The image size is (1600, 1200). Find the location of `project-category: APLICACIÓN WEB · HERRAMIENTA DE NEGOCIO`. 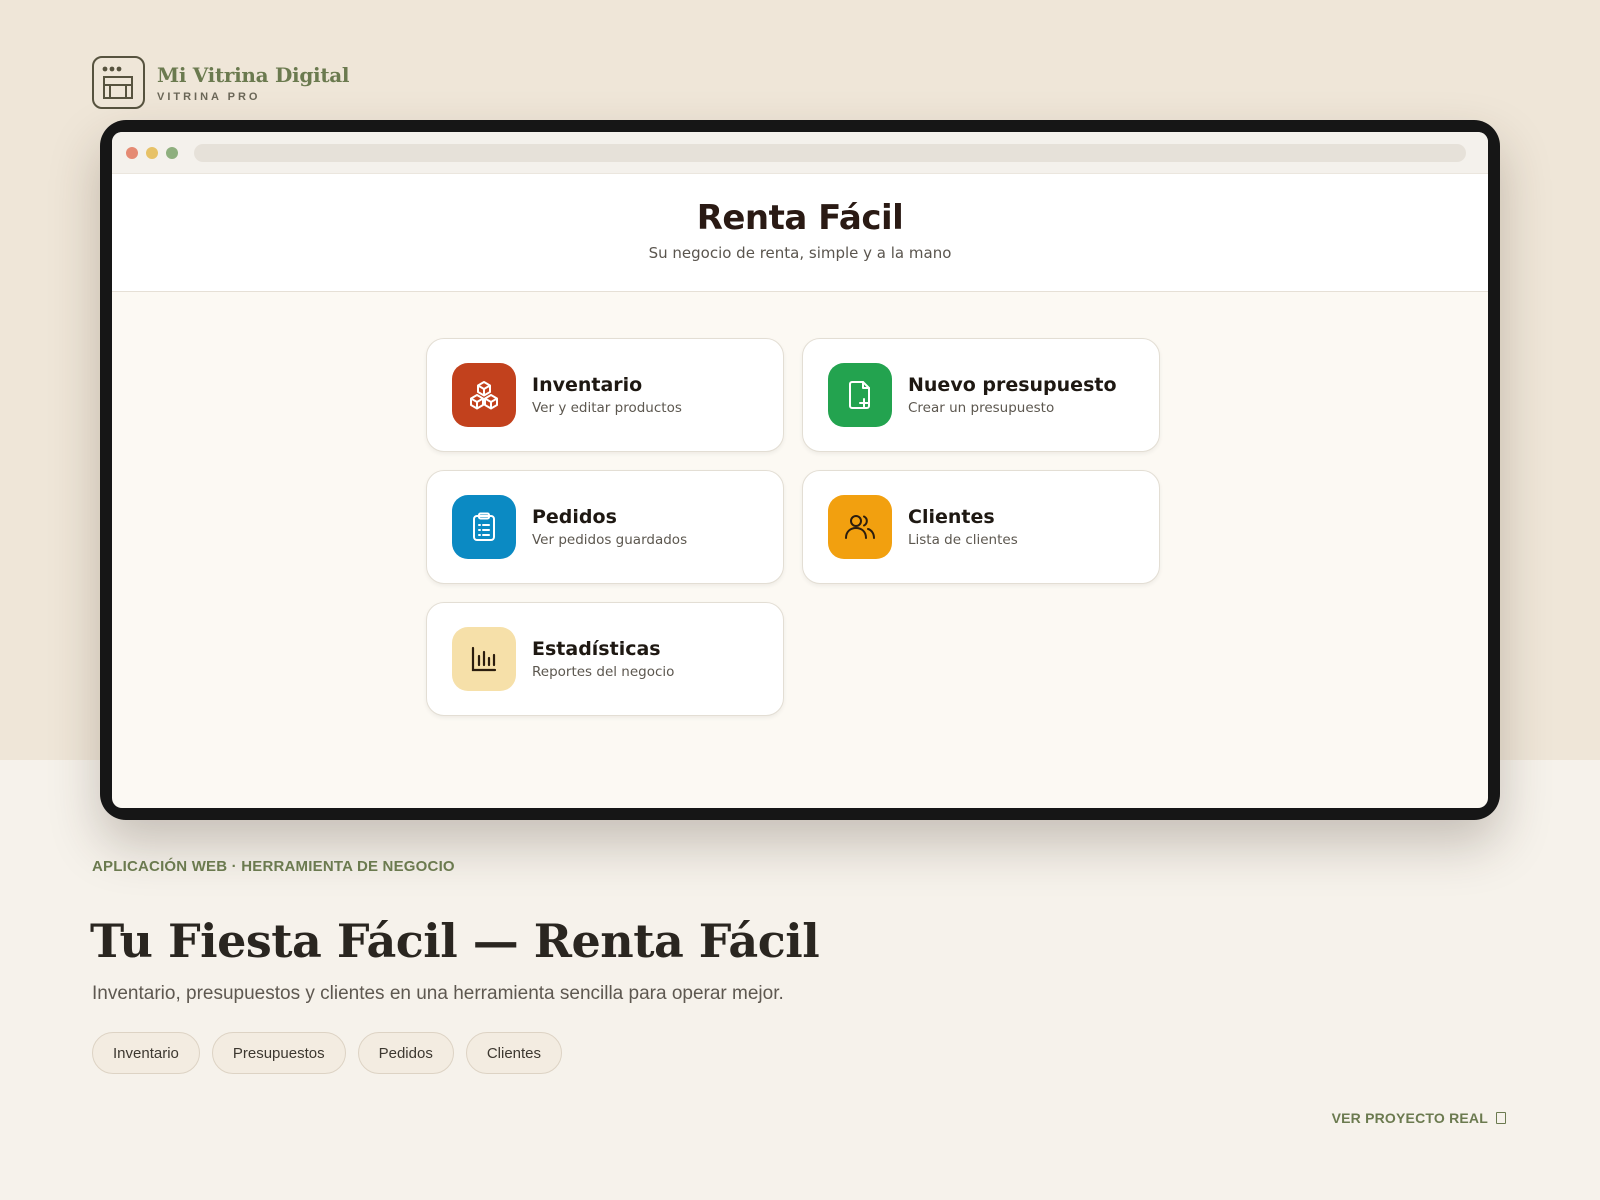

project-category: APLICACIÓN WEB · HERRAMIENTA DE NEGOCIO is located at coordinates (273, 866).